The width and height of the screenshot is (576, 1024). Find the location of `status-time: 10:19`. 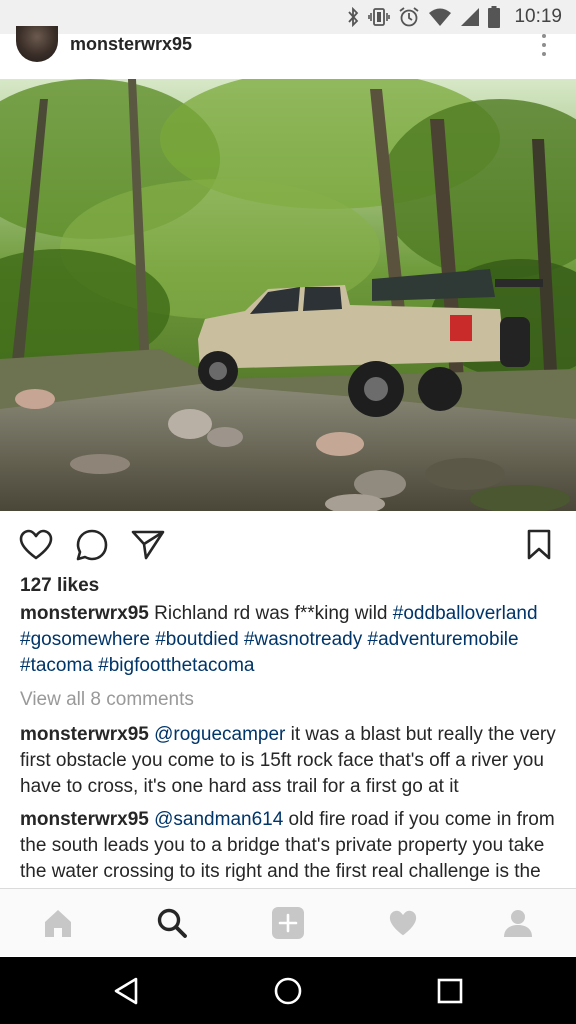

status-time: 10:19 is located at coordinates (538, 16).